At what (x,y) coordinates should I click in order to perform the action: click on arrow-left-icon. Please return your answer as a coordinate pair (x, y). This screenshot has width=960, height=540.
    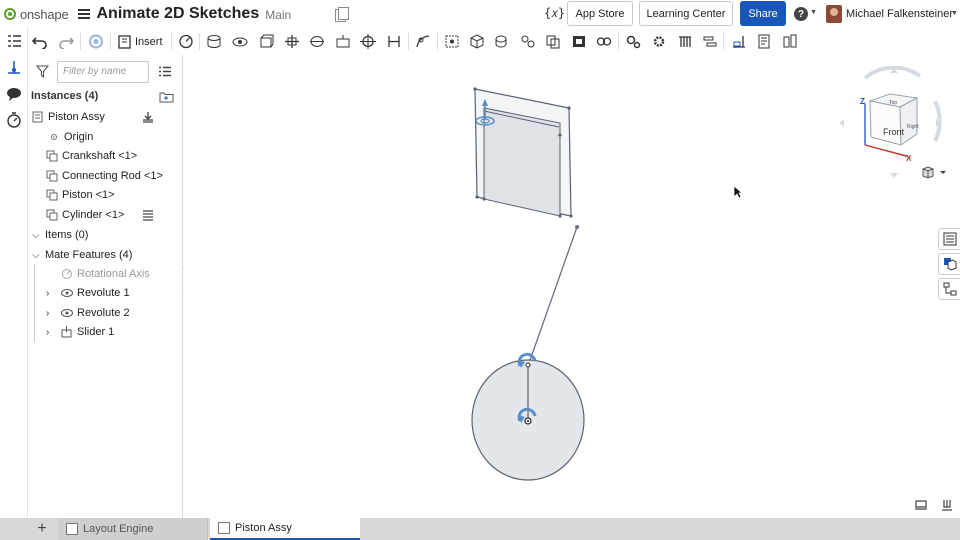
    Looking at the image, I should click on (841, 123).